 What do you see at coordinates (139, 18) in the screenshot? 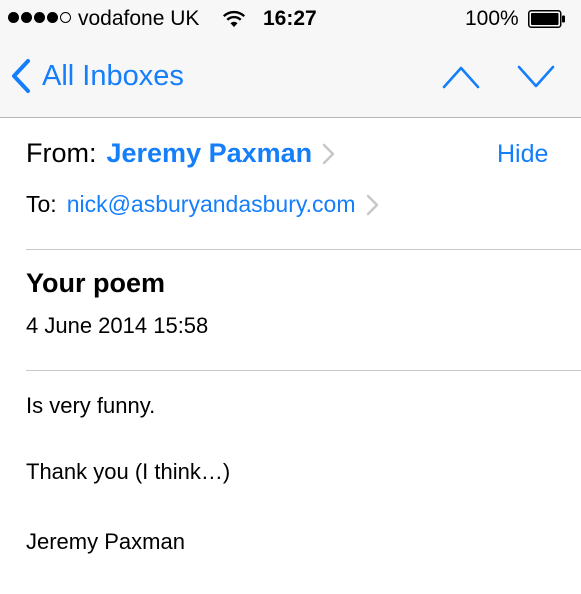
I see `carrier-name: vodafone UK` at bounding box center [139, 18].